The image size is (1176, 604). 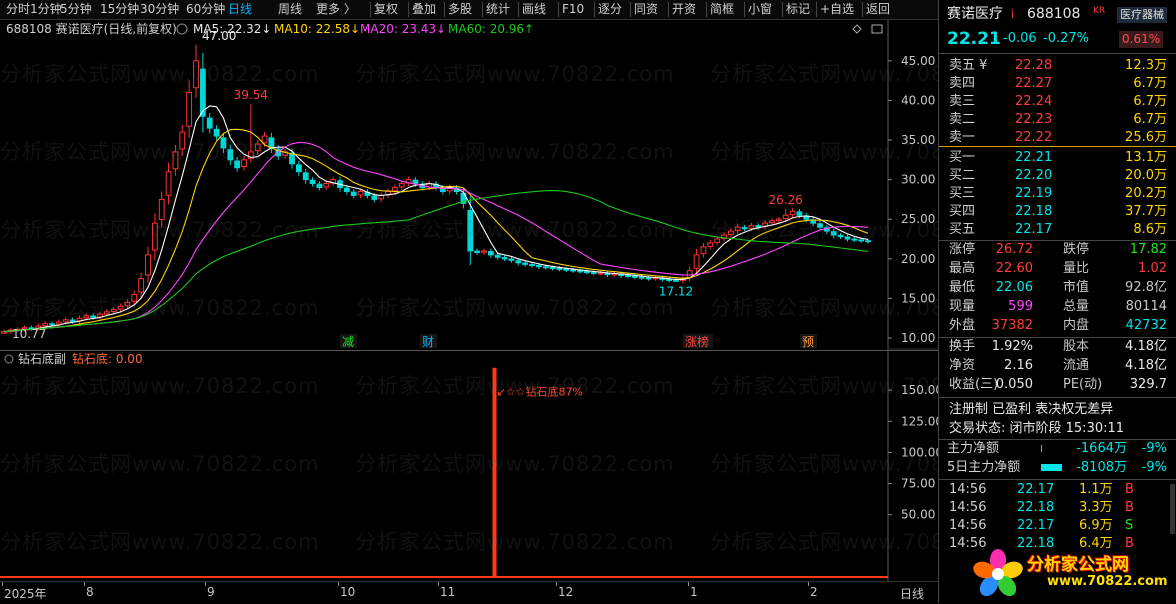 What do you see at coordinates (837, 9) in the screenshot?
I see `btn-zixuan: +自选` at bounding box center [837, 9].